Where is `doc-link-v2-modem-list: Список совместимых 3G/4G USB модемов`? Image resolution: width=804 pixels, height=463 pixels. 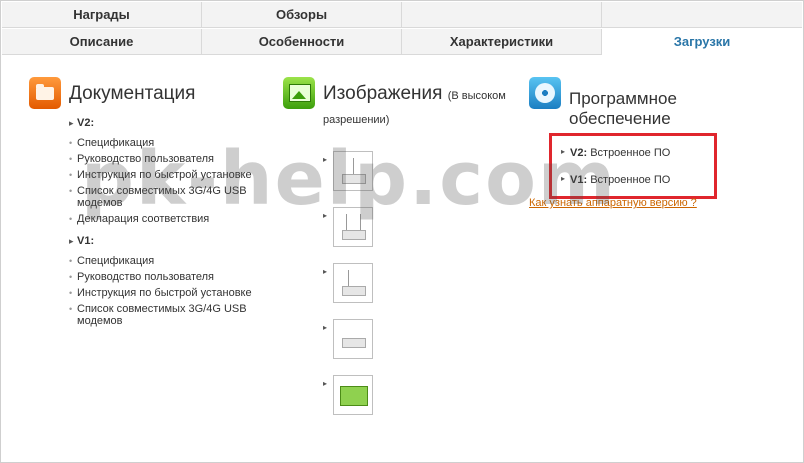 doc-link-v2-modem-list: Список совместимых 3G/4G USB модемов is located at coordinates (169, 197).